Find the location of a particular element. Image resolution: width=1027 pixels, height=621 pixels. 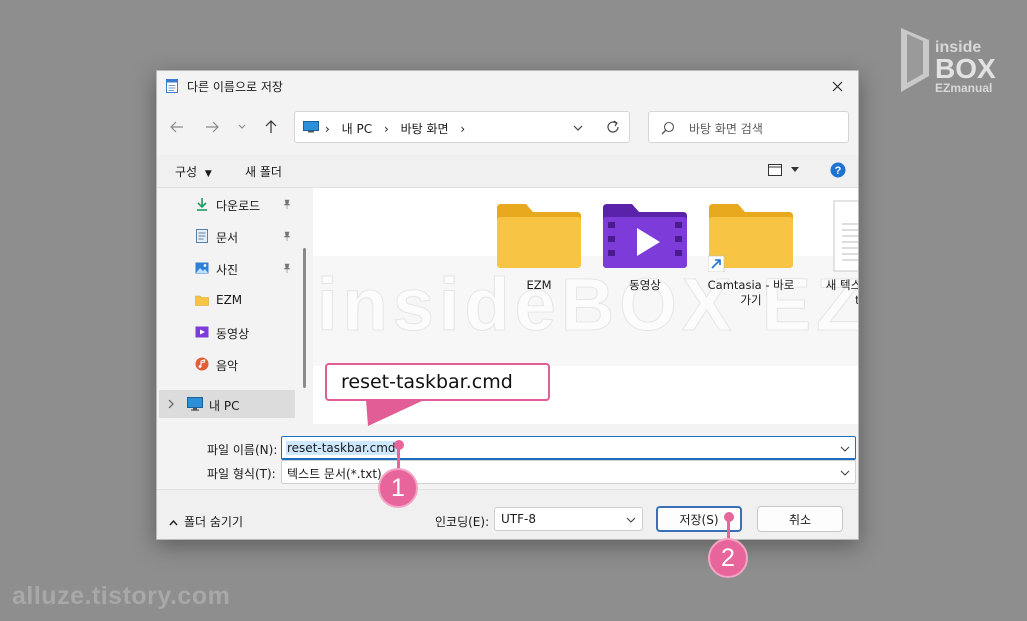

video-icon is located at coordinates (202, 332).